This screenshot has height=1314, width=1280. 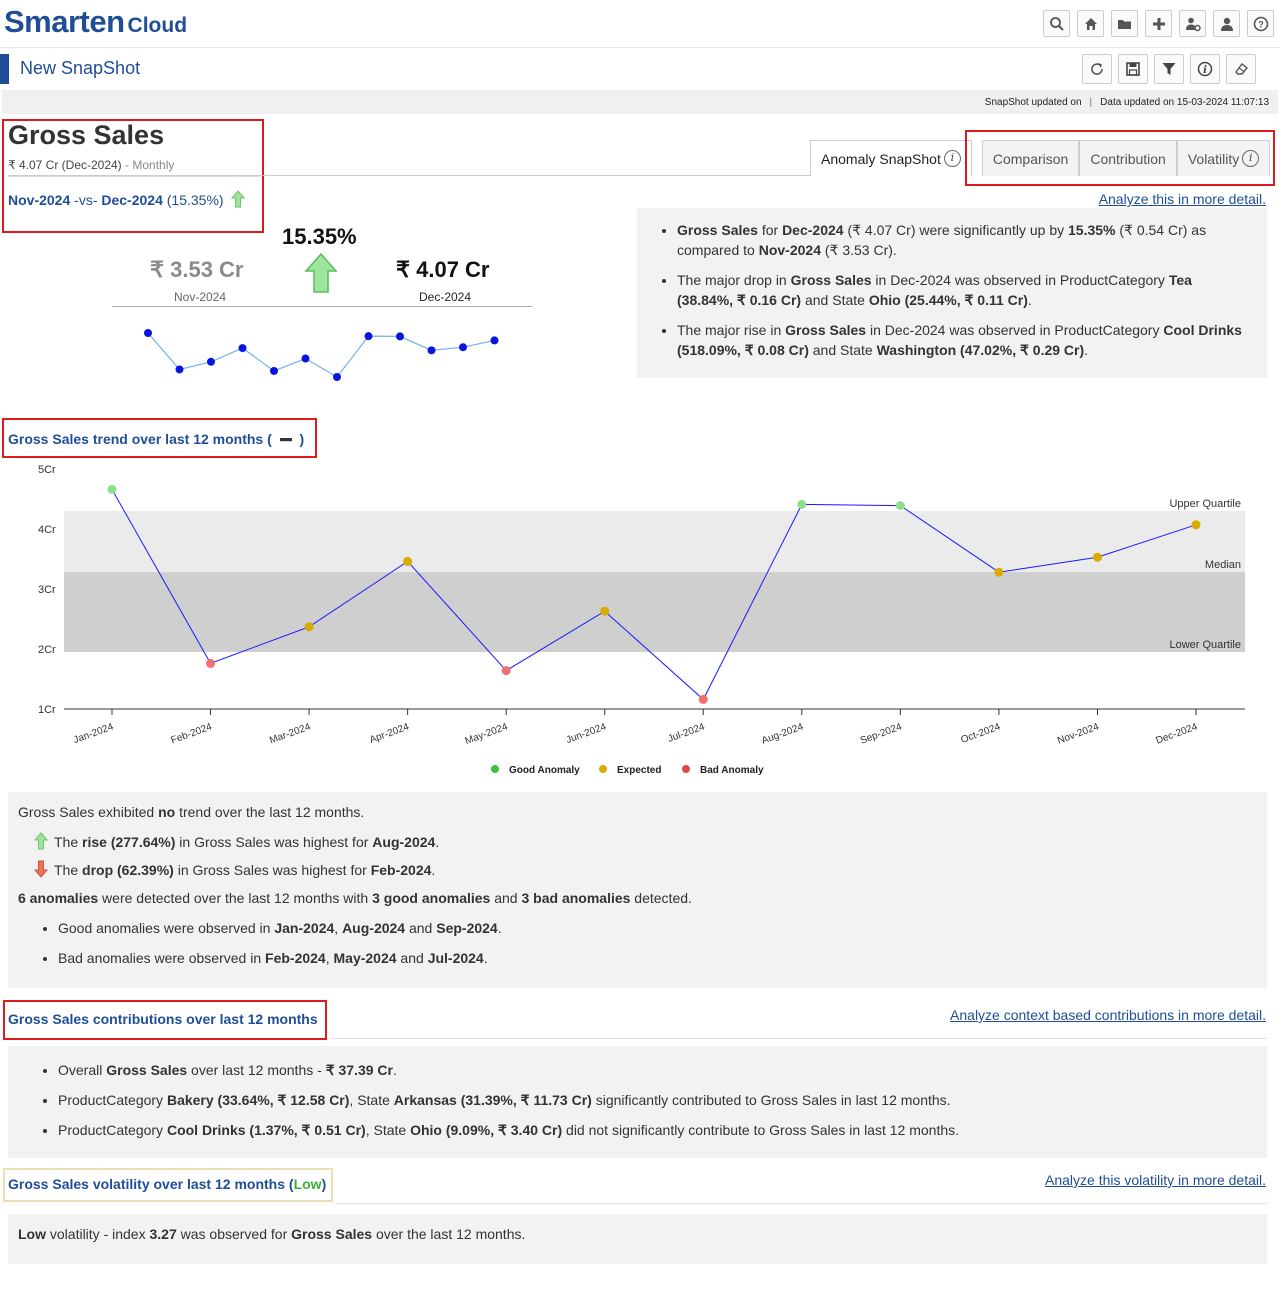 I want to click on sparkline-line, so click(x=321, y=355).